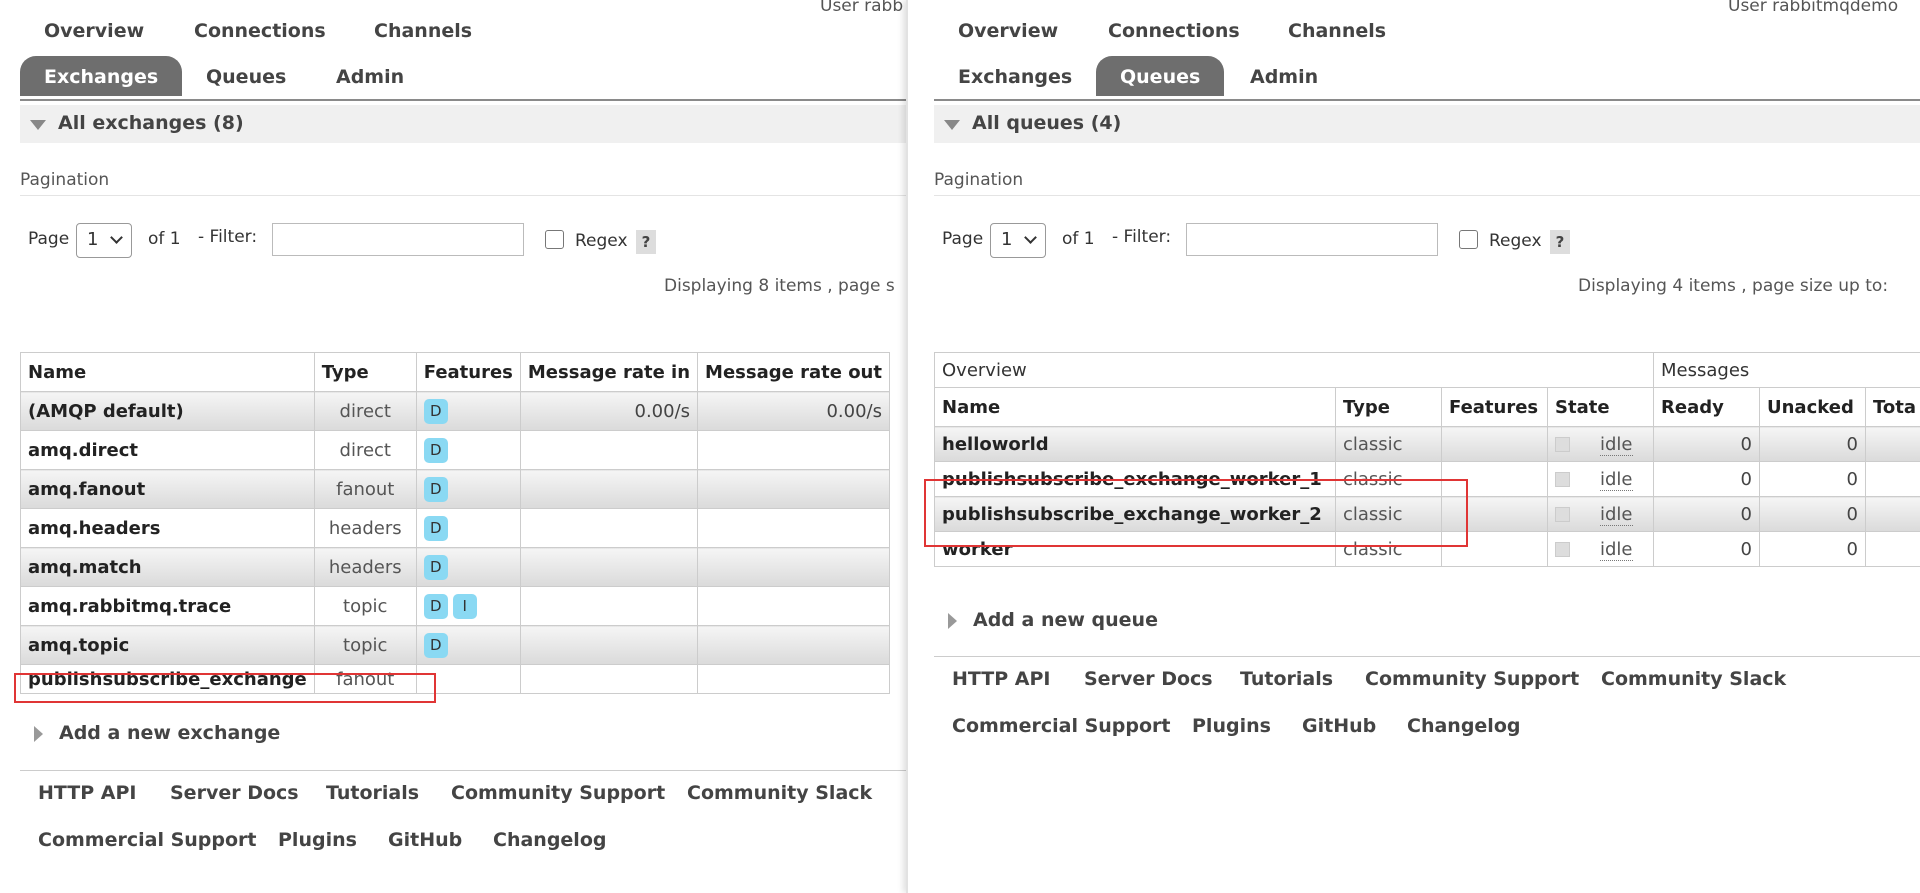  What do you see at coordinates (1616, 549) in the screenshot?
I see `state-label: idle` at bounding box center [1616, 549].